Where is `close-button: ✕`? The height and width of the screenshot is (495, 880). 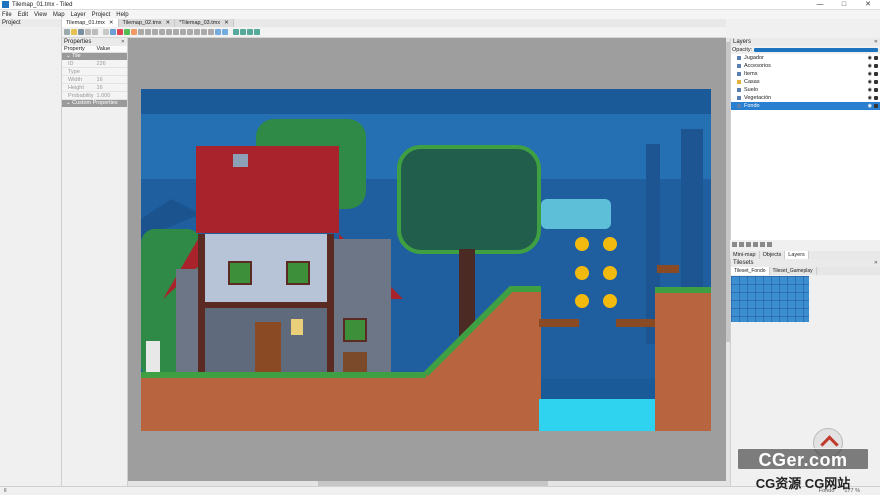
close-button: ✕ is located at coordinates (868, 5).